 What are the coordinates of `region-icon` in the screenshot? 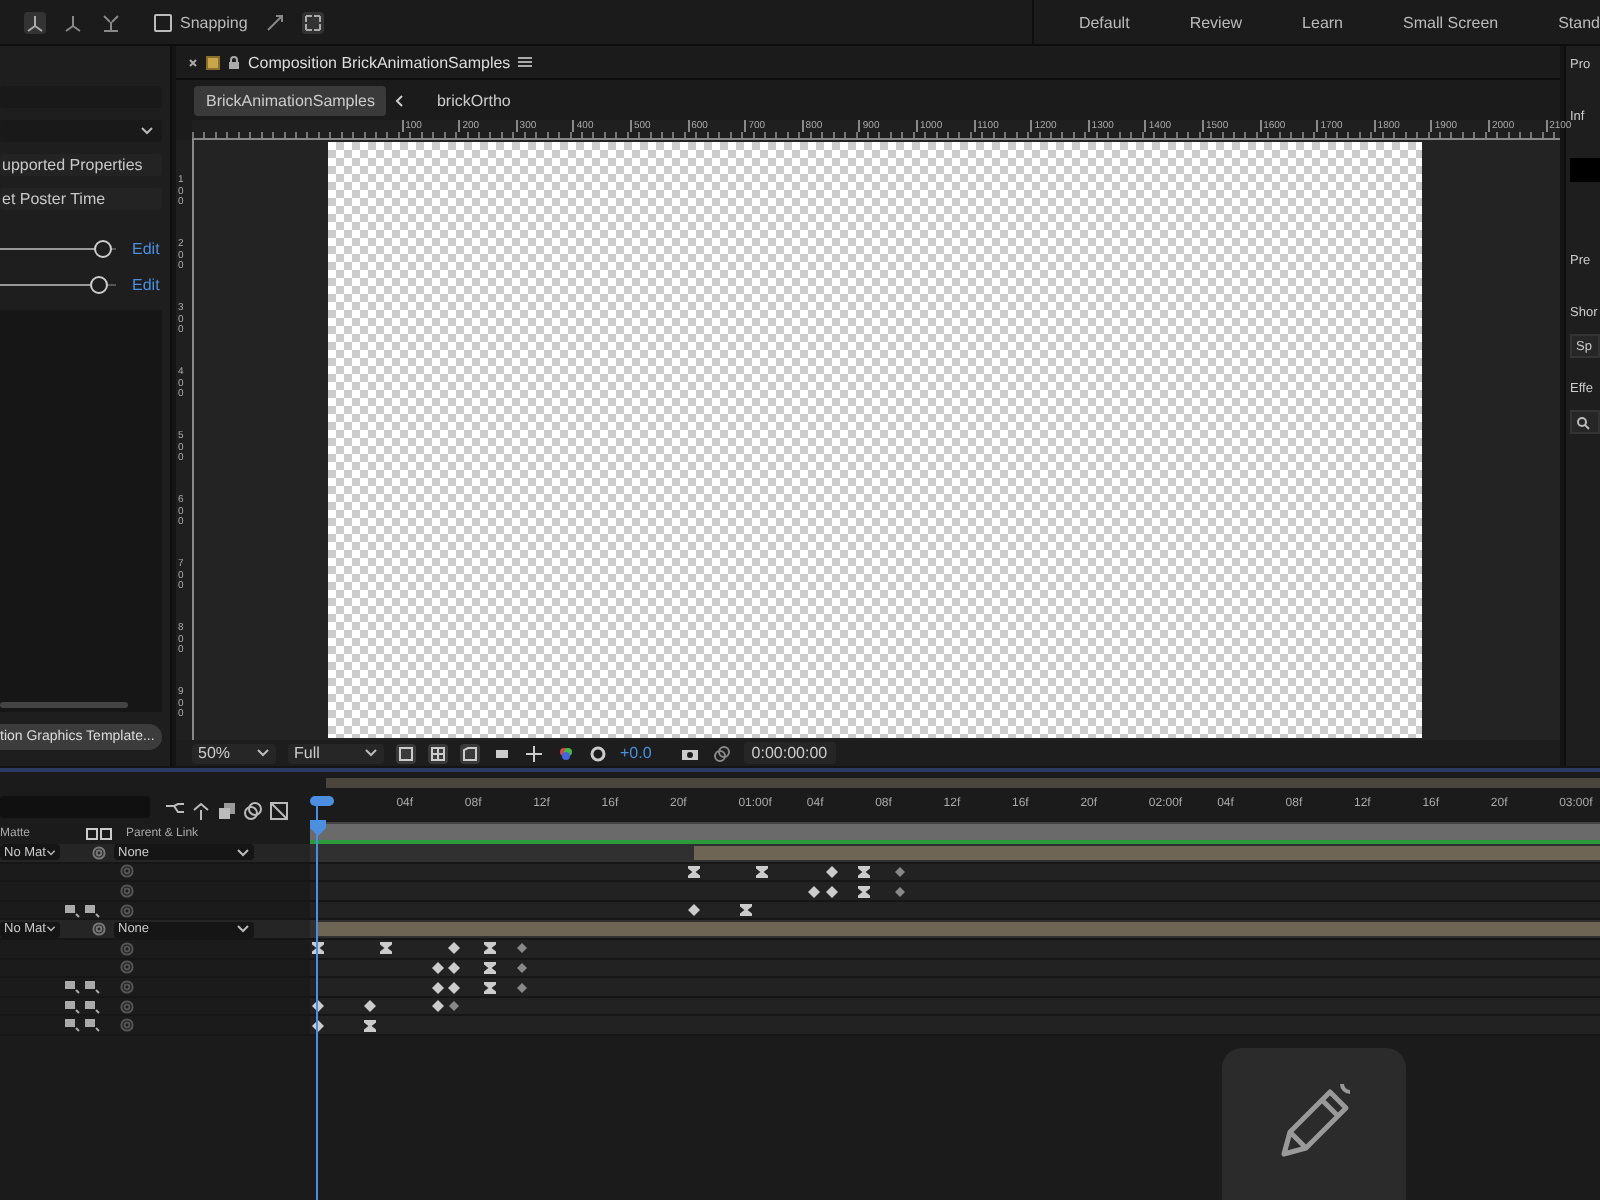 It's located at (406, 753).